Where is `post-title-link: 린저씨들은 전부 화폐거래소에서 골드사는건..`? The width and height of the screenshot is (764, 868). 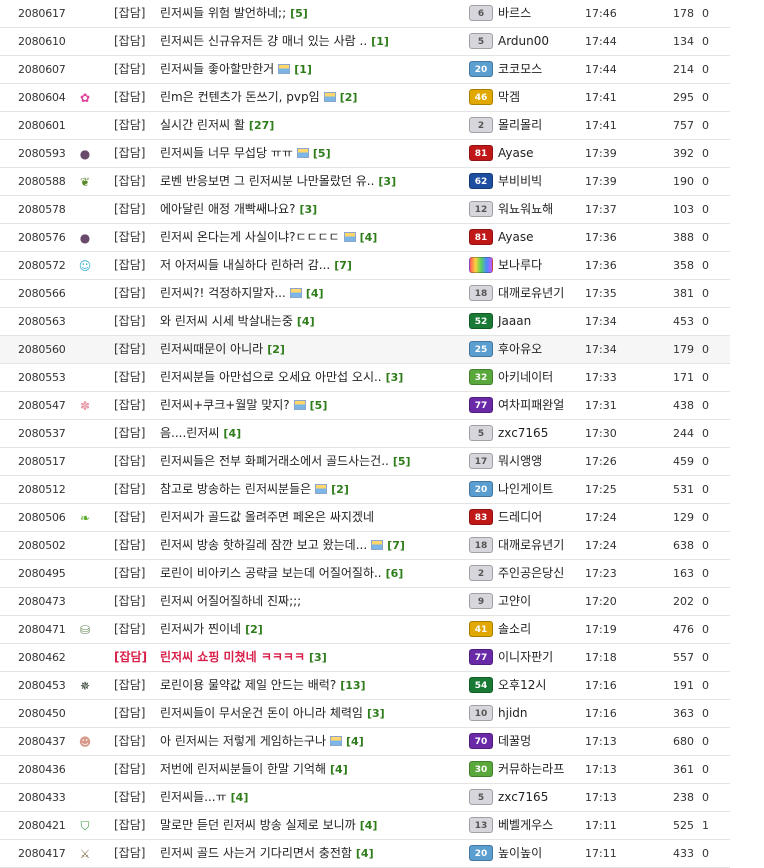 post-title-link: 린저씨들은 전부 화폐거래소에서 골드사는건.. is located at coordinates (274, 461).